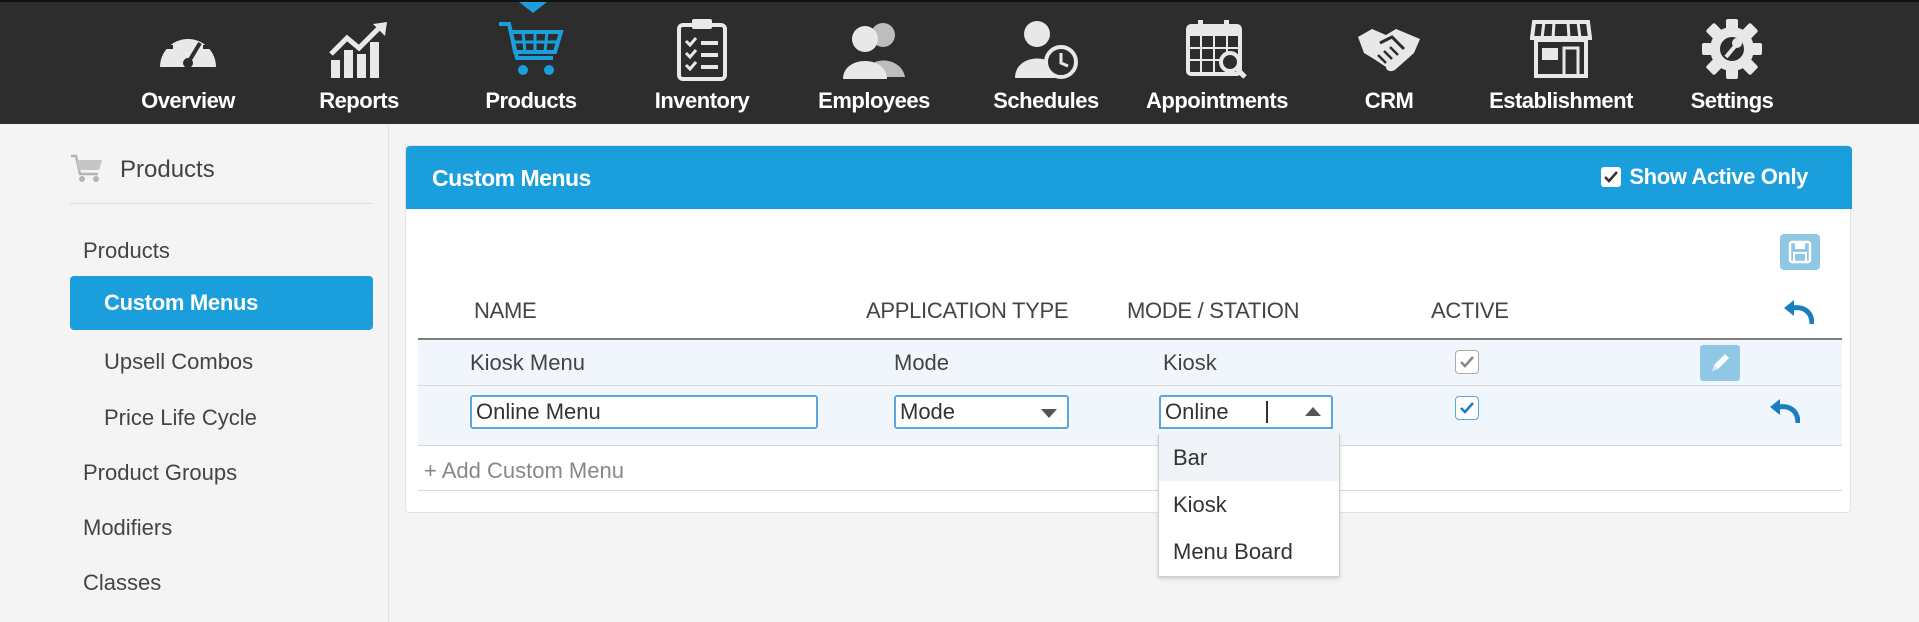 This screenshot has height=622, width=1919. What do you see at coordinates (1718, 176) in the screenshot?
I see `show-active-only-label: Show Active Only` at bounding box center [1718, 176].